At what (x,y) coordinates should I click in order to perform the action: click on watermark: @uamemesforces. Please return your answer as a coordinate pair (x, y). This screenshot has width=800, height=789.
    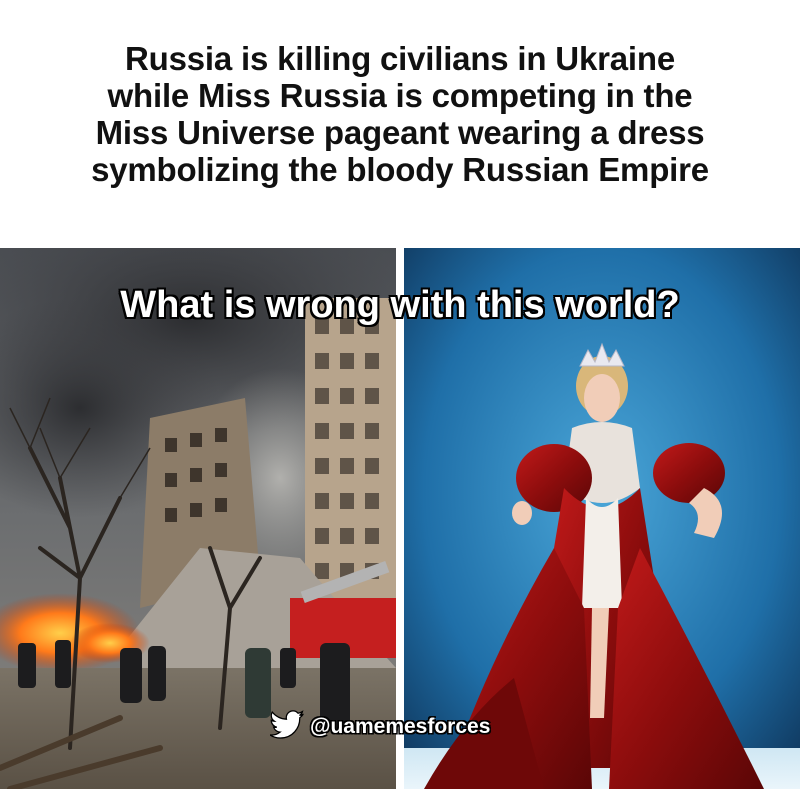
    Looking at the image, I should click on (380, 727).